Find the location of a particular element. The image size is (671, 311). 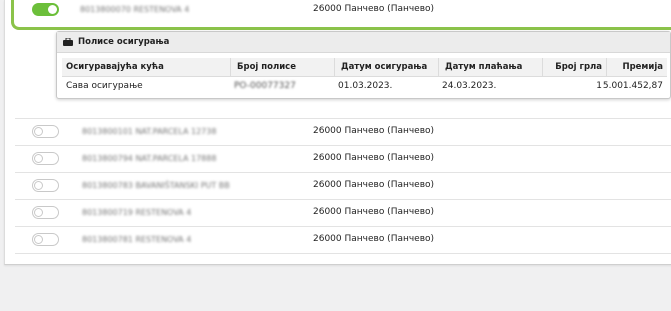

premium: 5.001.452,87 is located at coordinates (632, 85).